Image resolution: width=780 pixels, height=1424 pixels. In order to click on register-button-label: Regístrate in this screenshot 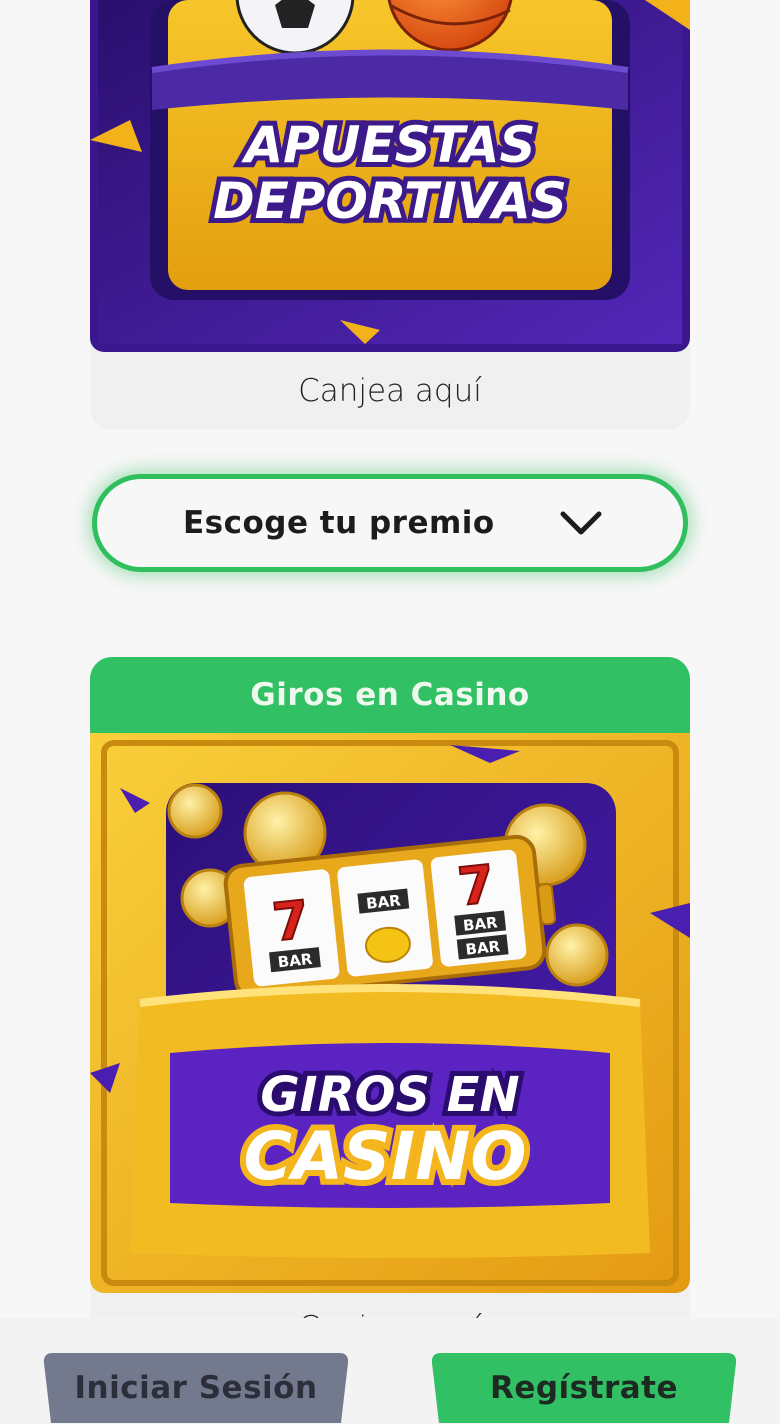, I will do `click(584, 1388)`.